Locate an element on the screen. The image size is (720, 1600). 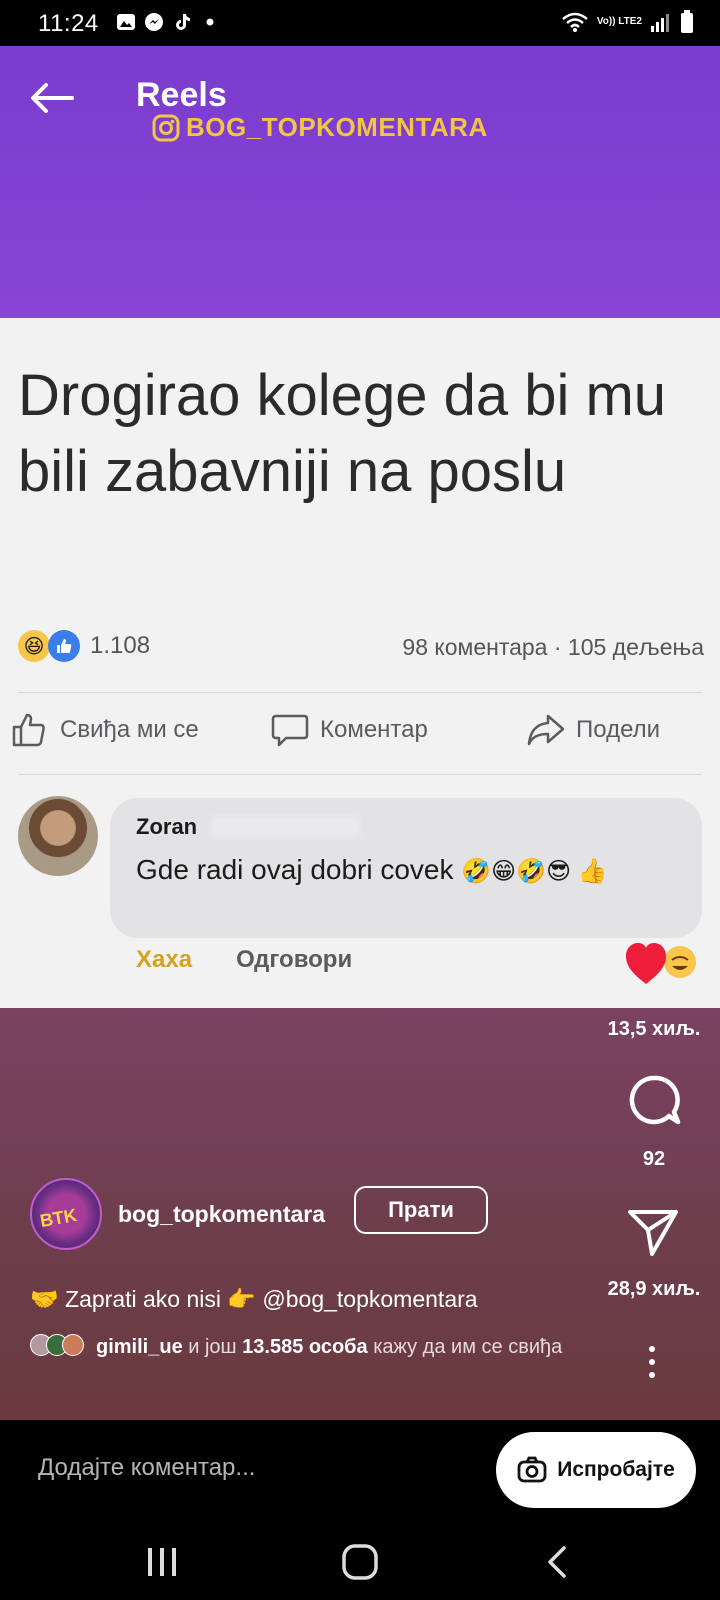
reactions-summary: 😆 1.108 is located at coordinates (84, 646).